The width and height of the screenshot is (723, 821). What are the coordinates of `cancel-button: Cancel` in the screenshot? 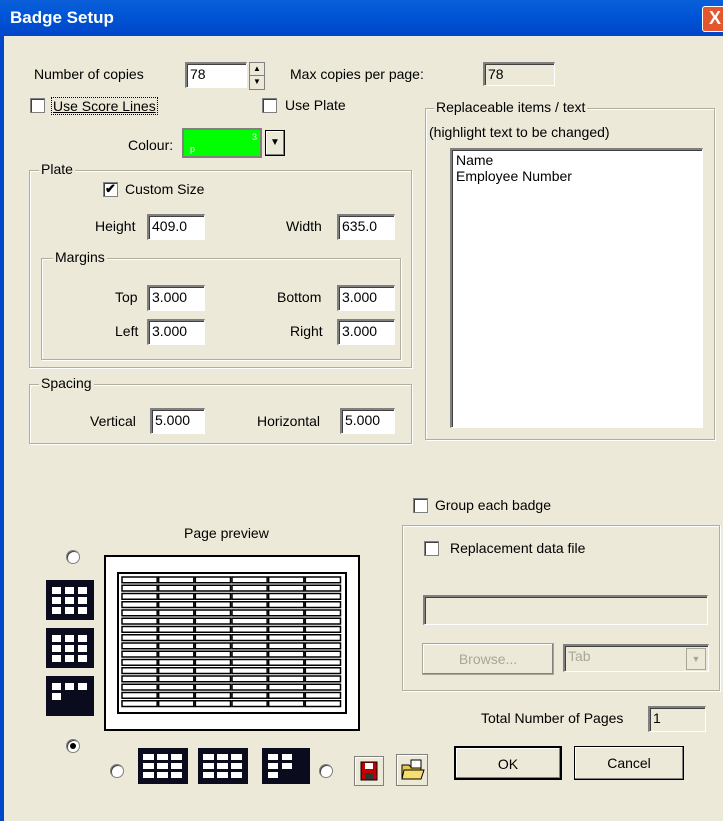 It's located at (629, 763).